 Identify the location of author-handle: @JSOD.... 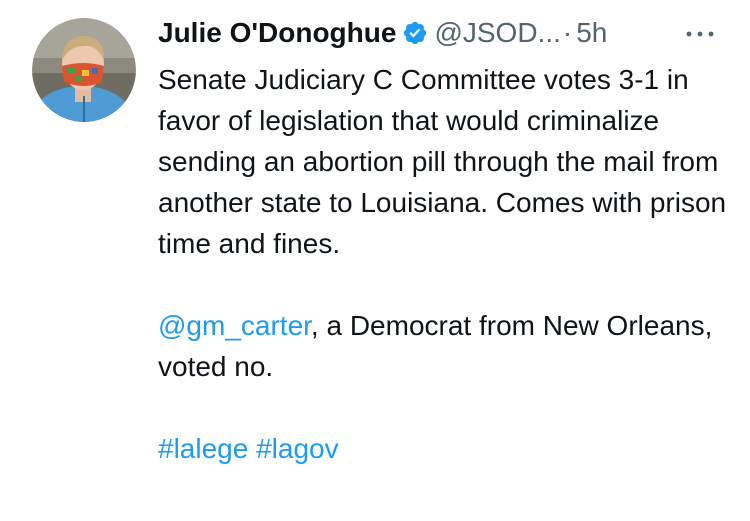
(497, 33).